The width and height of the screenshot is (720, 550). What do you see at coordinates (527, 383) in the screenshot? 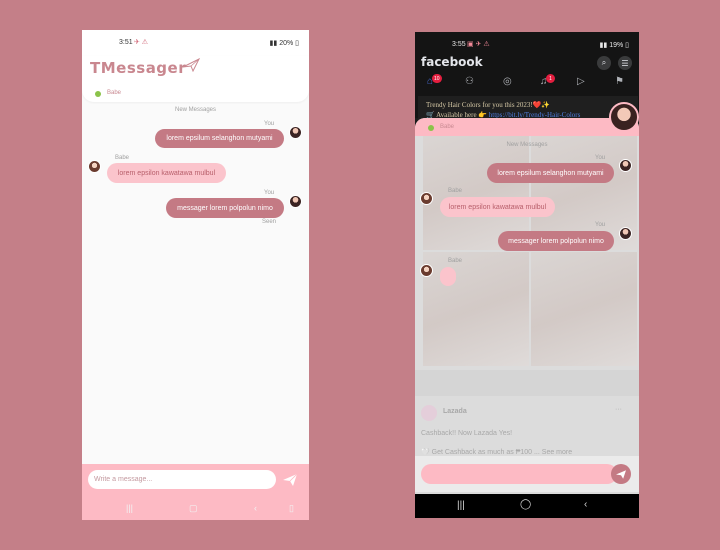
I see `post-actions-row` at bounding box center [527, 383].